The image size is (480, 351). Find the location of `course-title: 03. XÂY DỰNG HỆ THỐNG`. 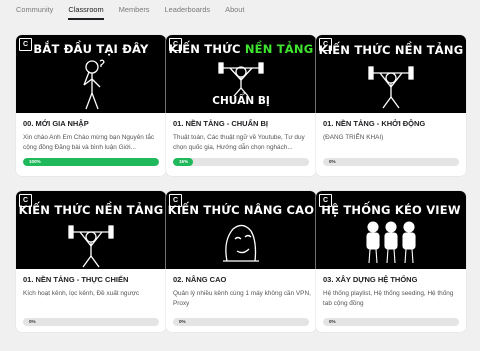

course-title: 03. XÂY DỰNG HỆ THỐNG is located at coordinates (370, 279).